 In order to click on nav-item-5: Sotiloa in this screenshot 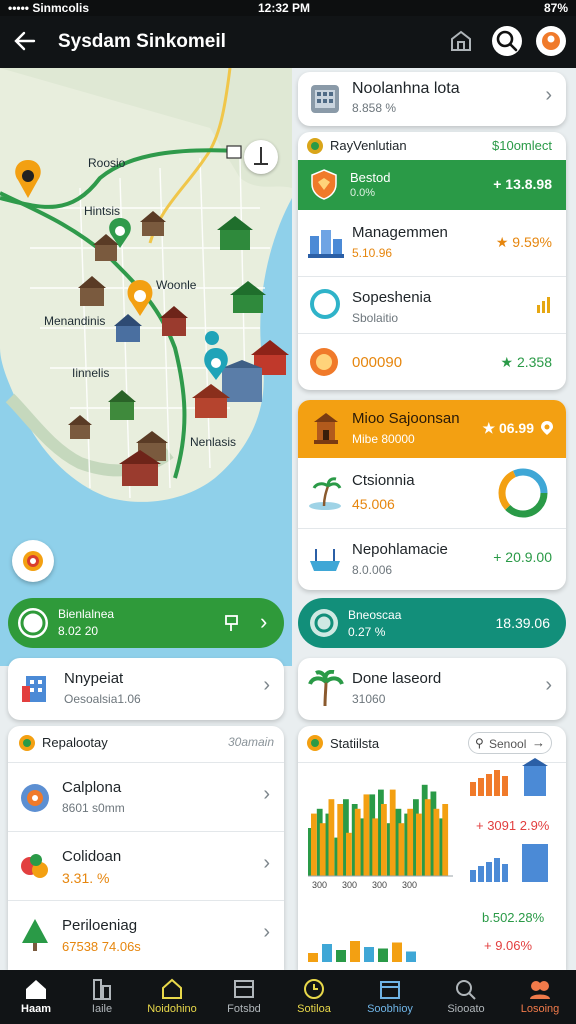, I will do `click(314, 997)`.